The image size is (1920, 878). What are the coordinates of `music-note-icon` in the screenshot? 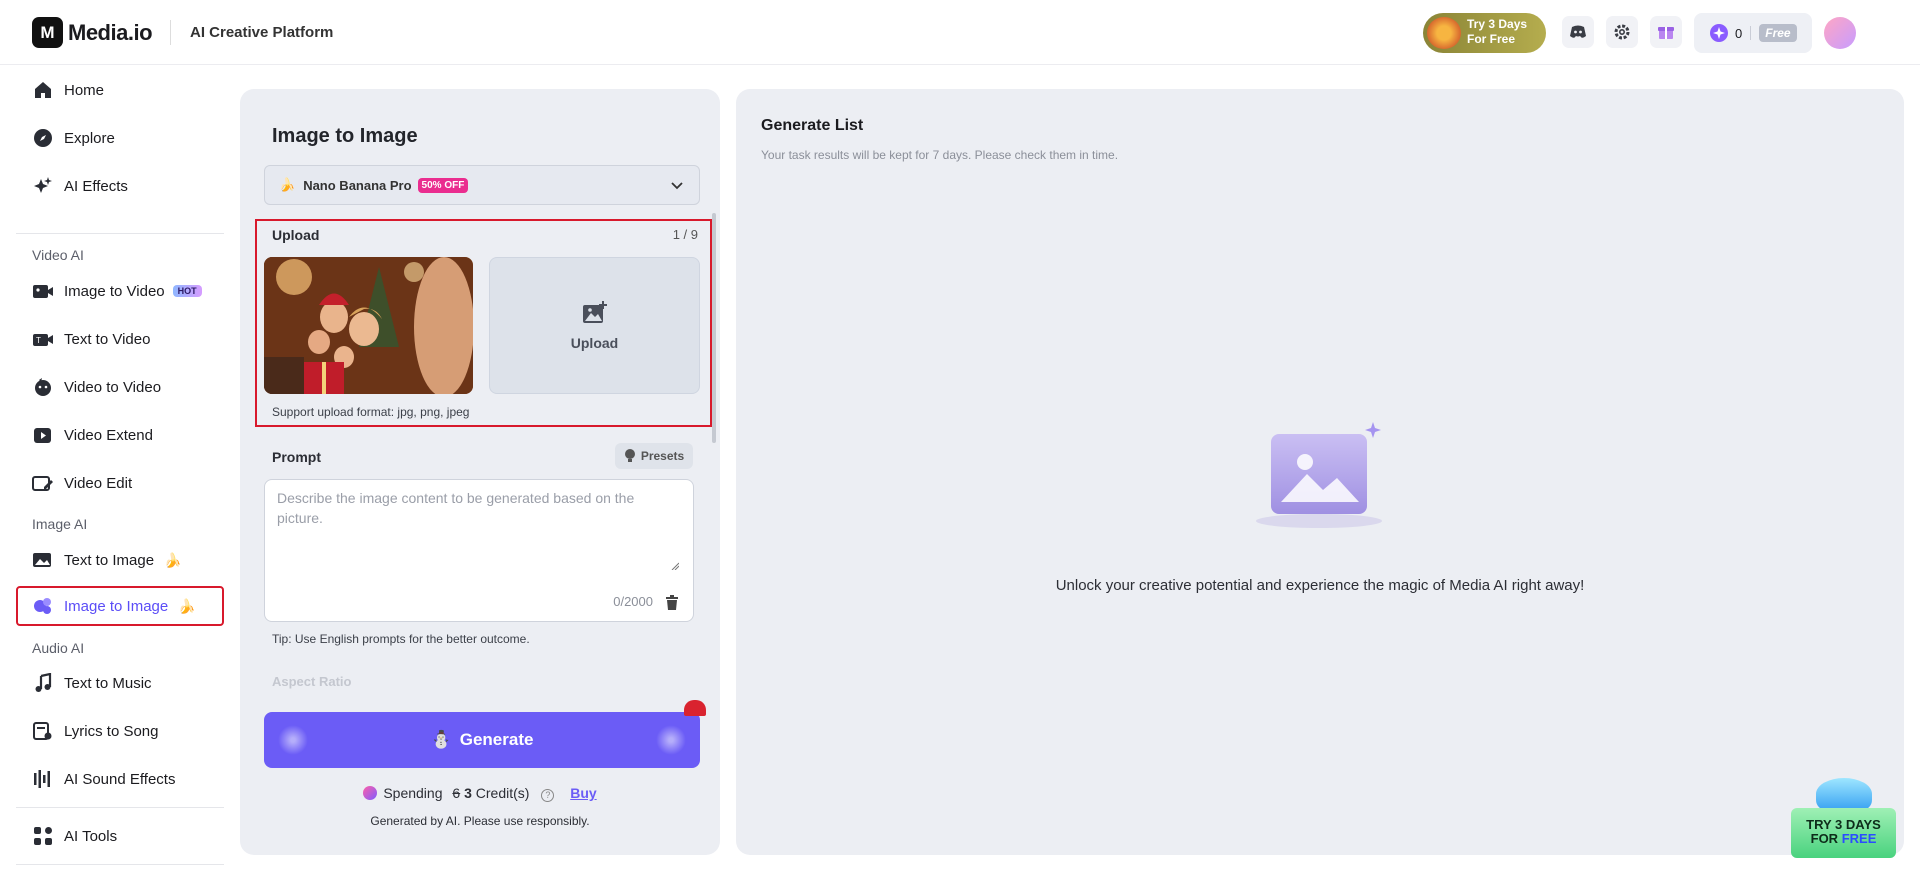 It's located at (43, 683).